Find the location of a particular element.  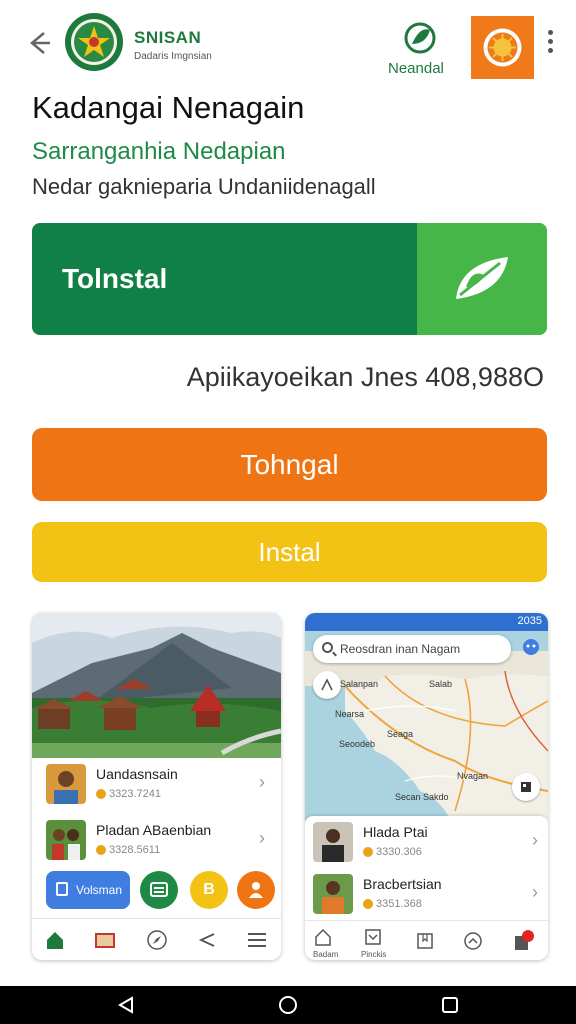

partner-label: Neandal is located at coordinates (416, 68).